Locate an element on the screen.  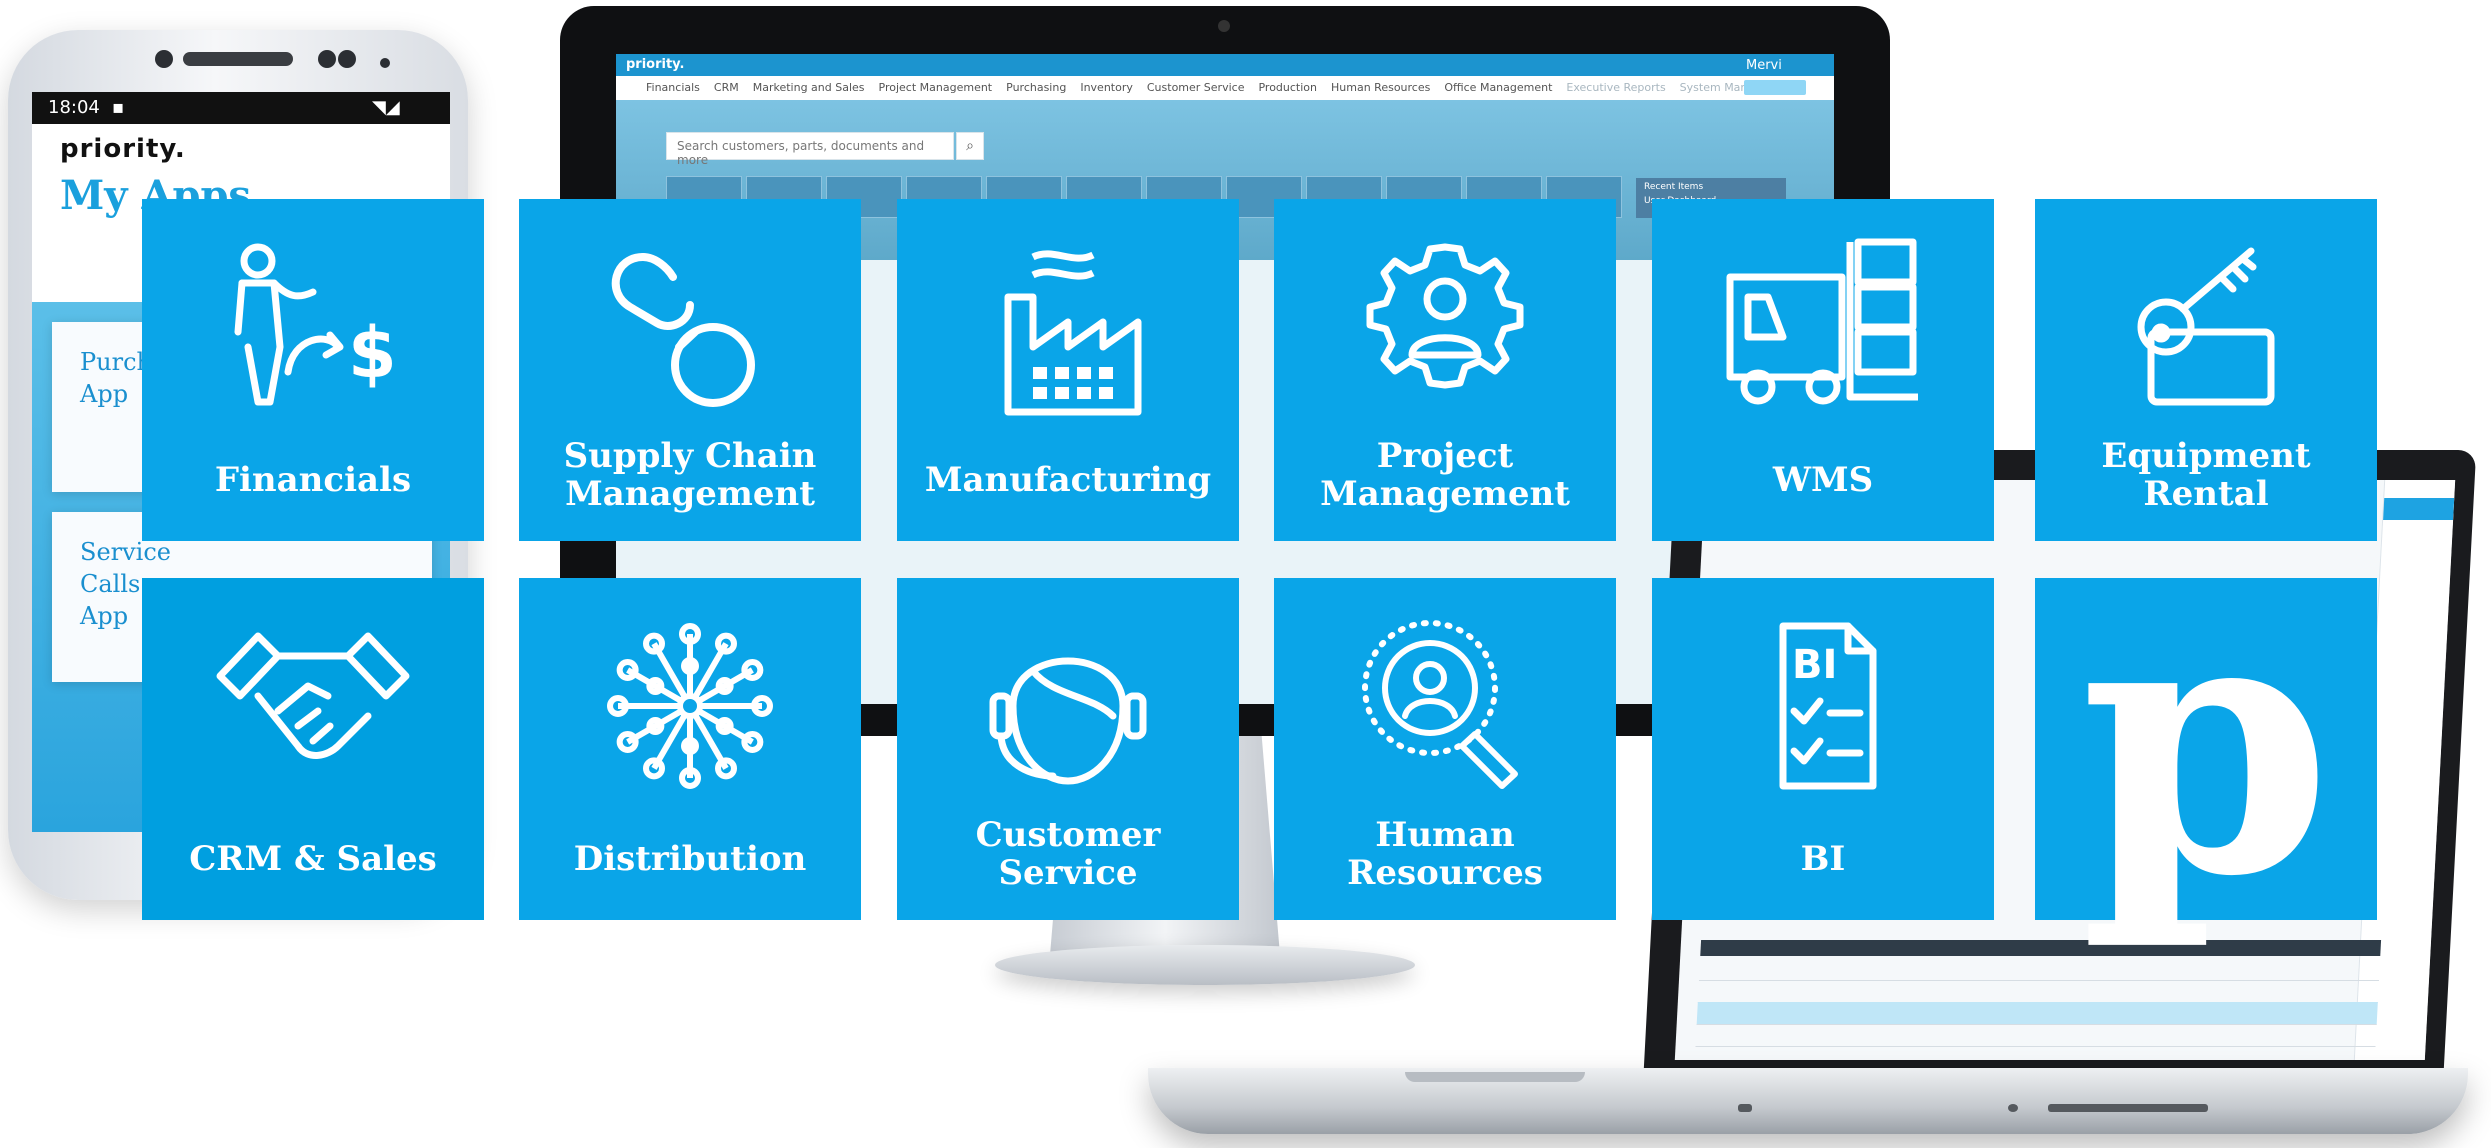
tile-label-line: Human is located at coordinates (1445, 835).